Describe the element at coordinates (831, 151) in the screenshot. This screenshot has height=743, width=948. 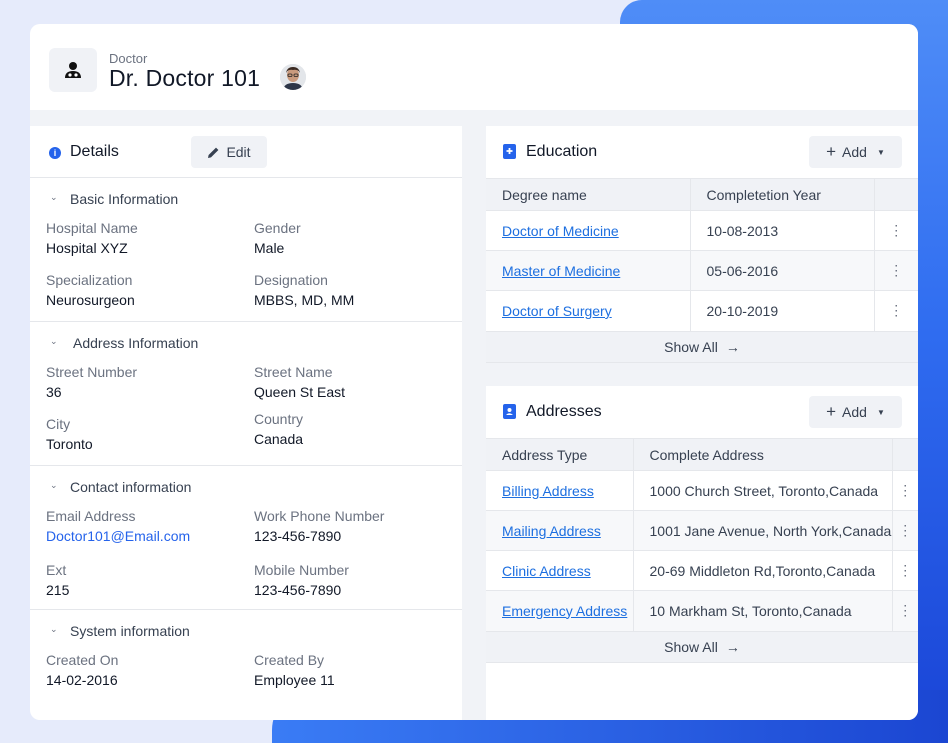
I see `plus-icon: +` at that location.